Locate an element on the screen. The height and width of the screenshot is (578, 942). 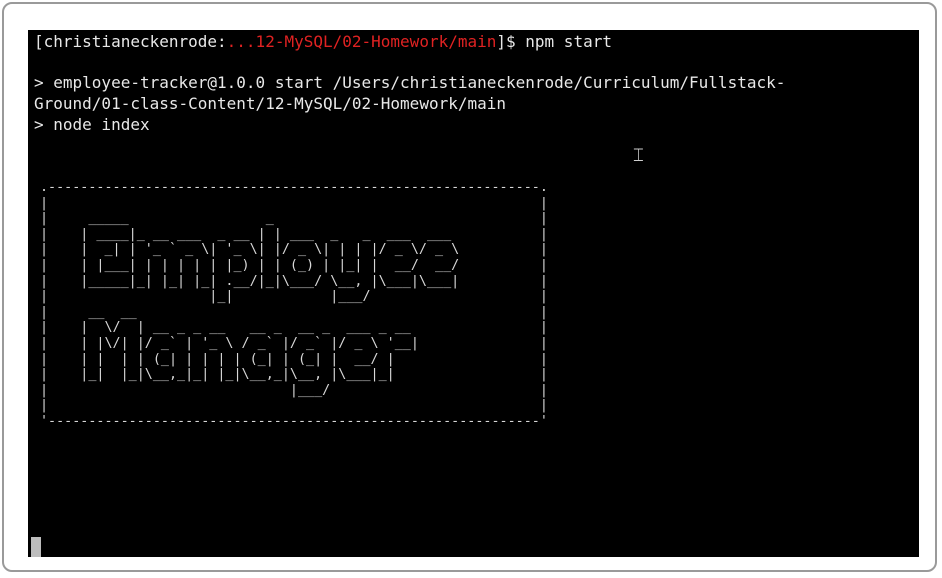
terminal-cursor is located at coordinates (36, 547).